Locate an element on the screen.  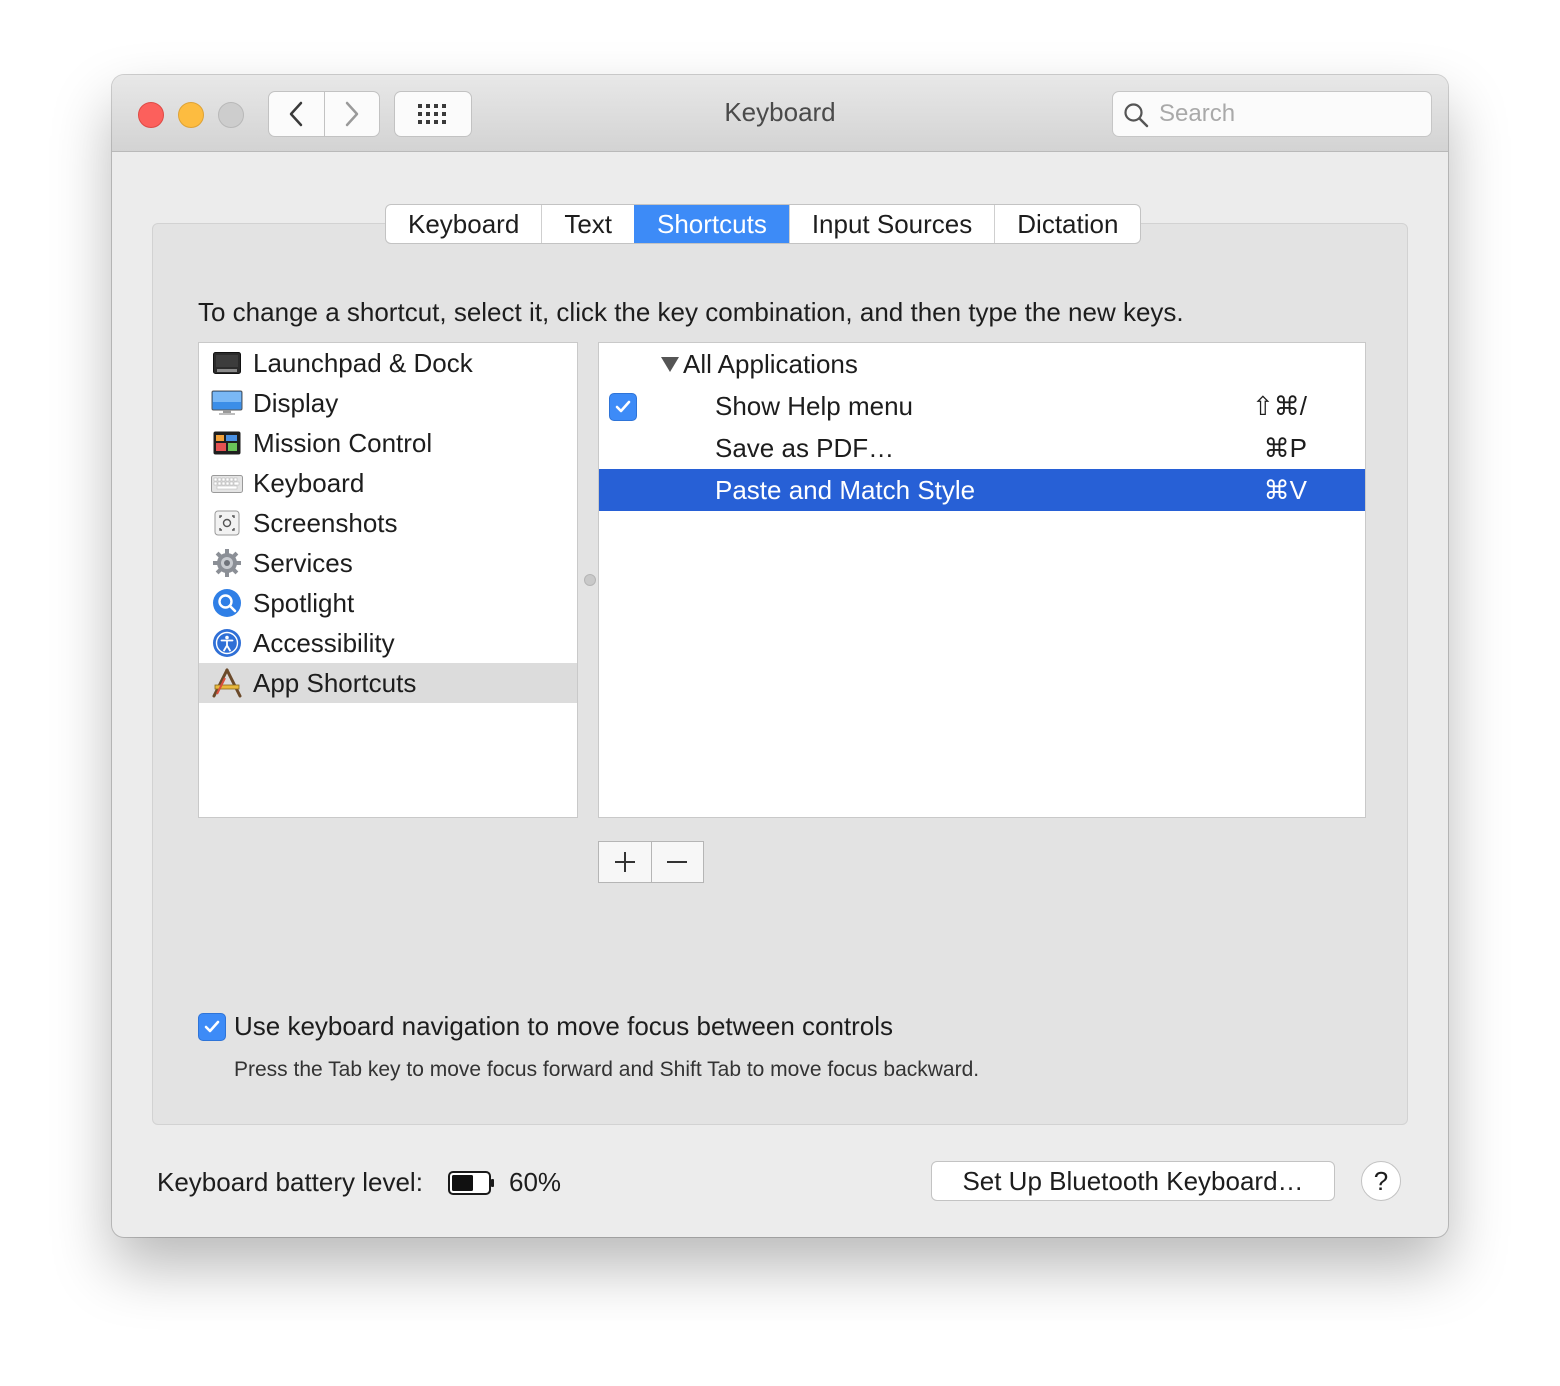
category-accessibility: Accessibility is located at coordinates (388, 643).